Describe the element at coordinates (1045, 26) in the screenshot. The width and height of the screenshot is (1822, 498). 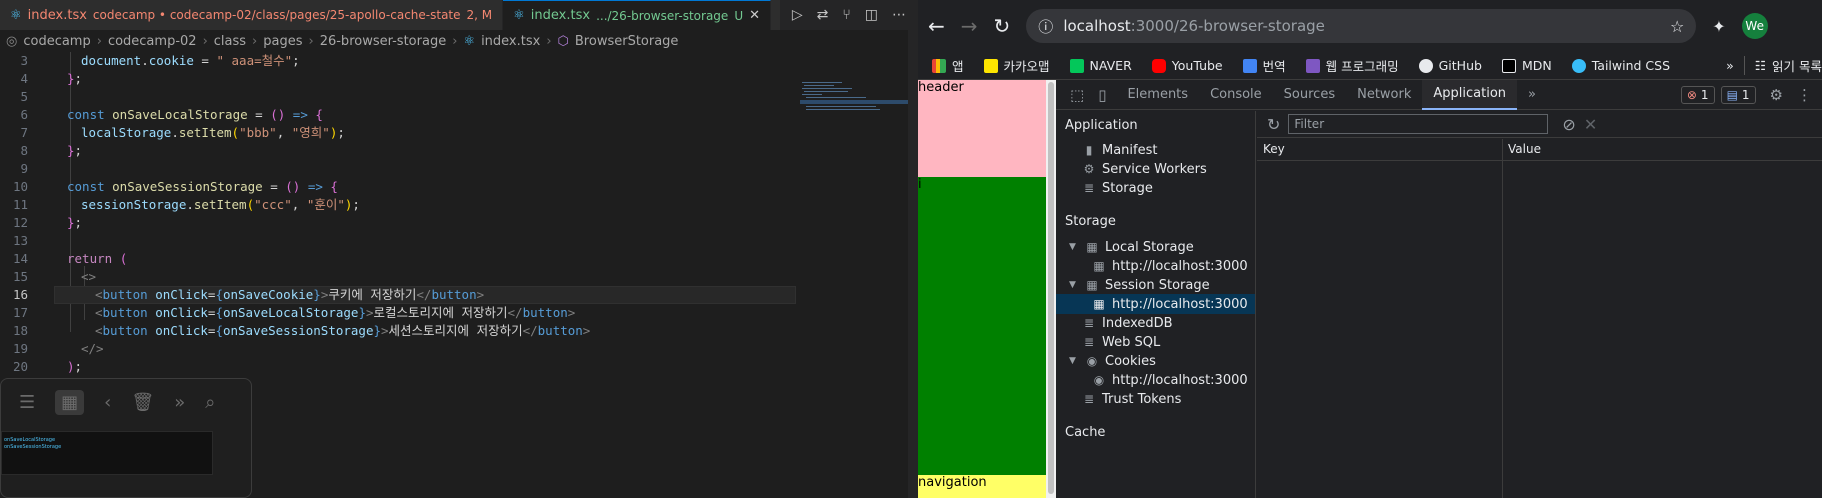
I see `info-icon: ⓘ` at that location.